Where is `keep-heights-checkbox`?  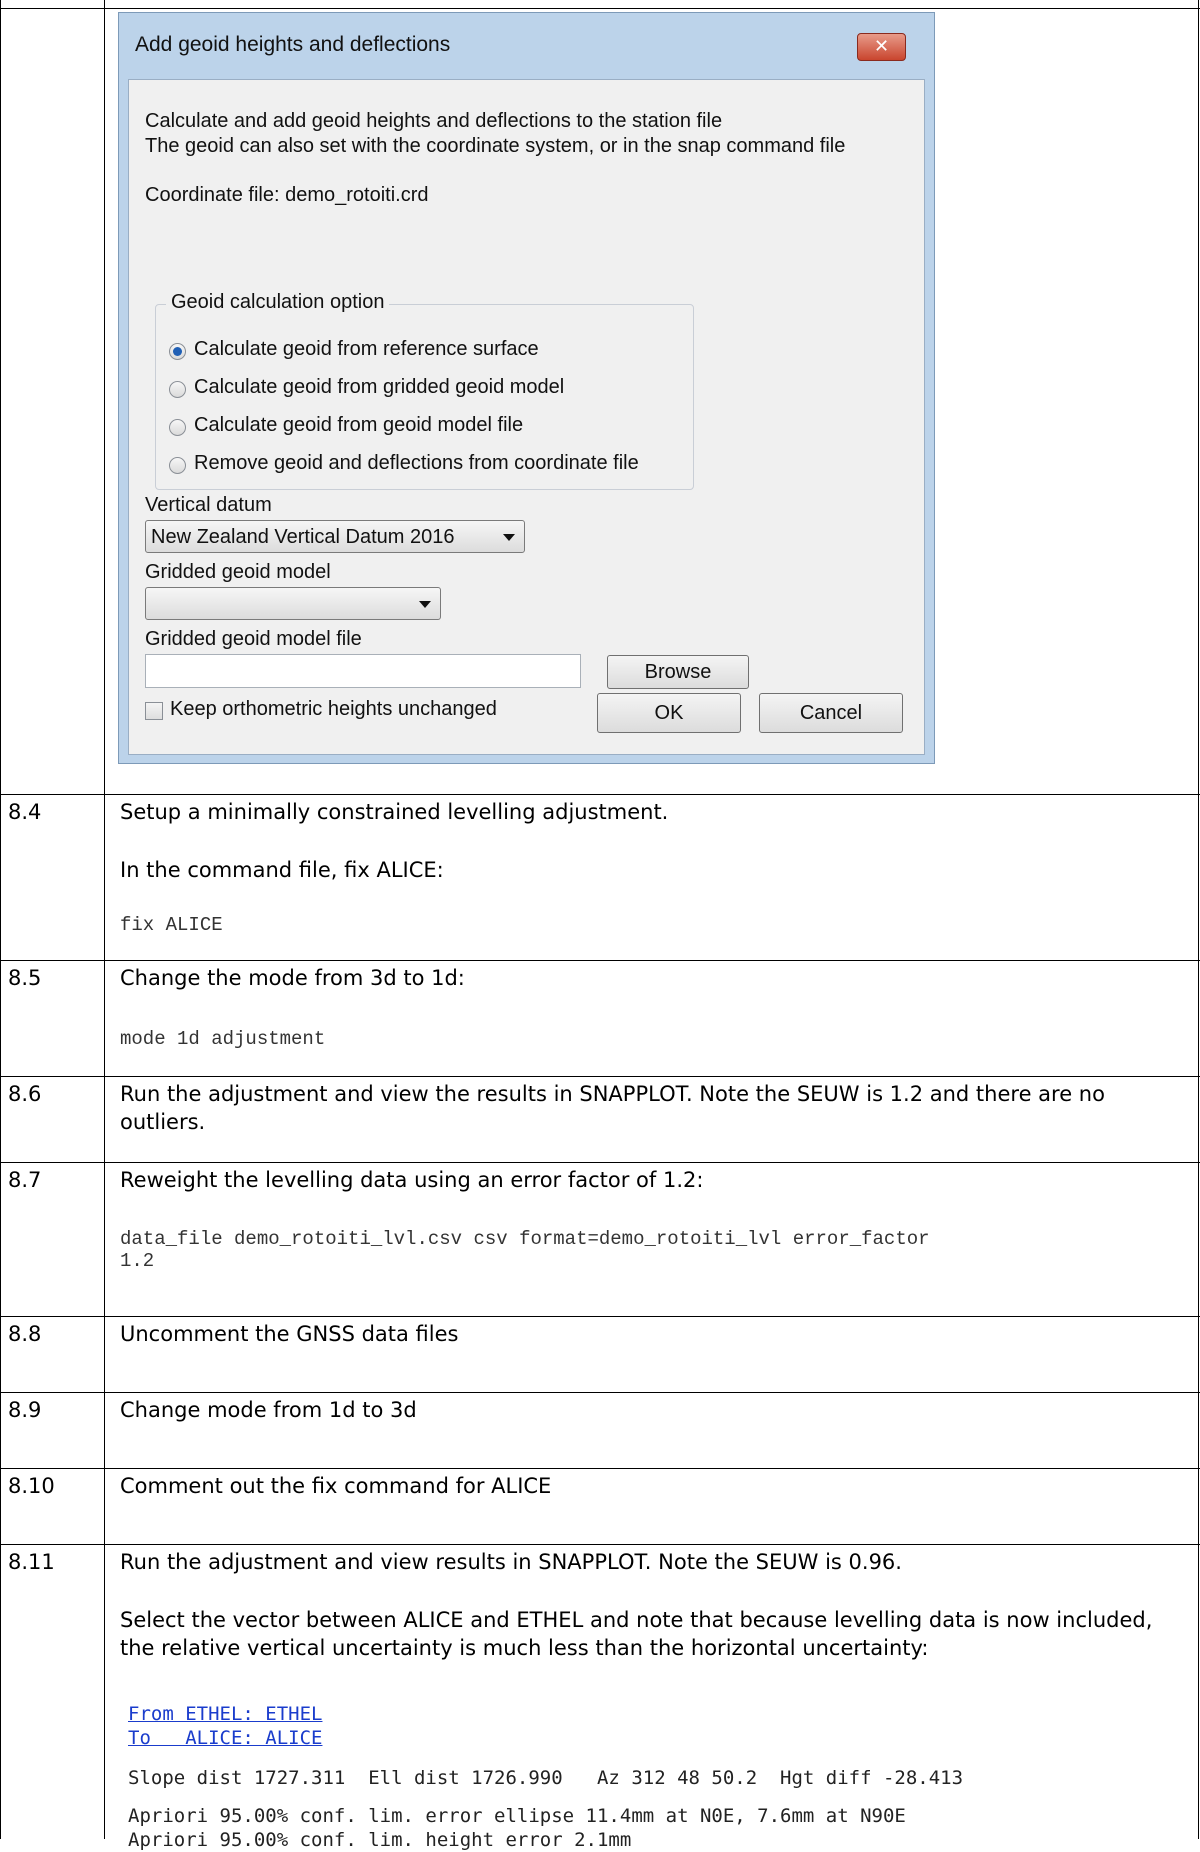
keep-heights-checkbox is located at coordinates (154, 711).